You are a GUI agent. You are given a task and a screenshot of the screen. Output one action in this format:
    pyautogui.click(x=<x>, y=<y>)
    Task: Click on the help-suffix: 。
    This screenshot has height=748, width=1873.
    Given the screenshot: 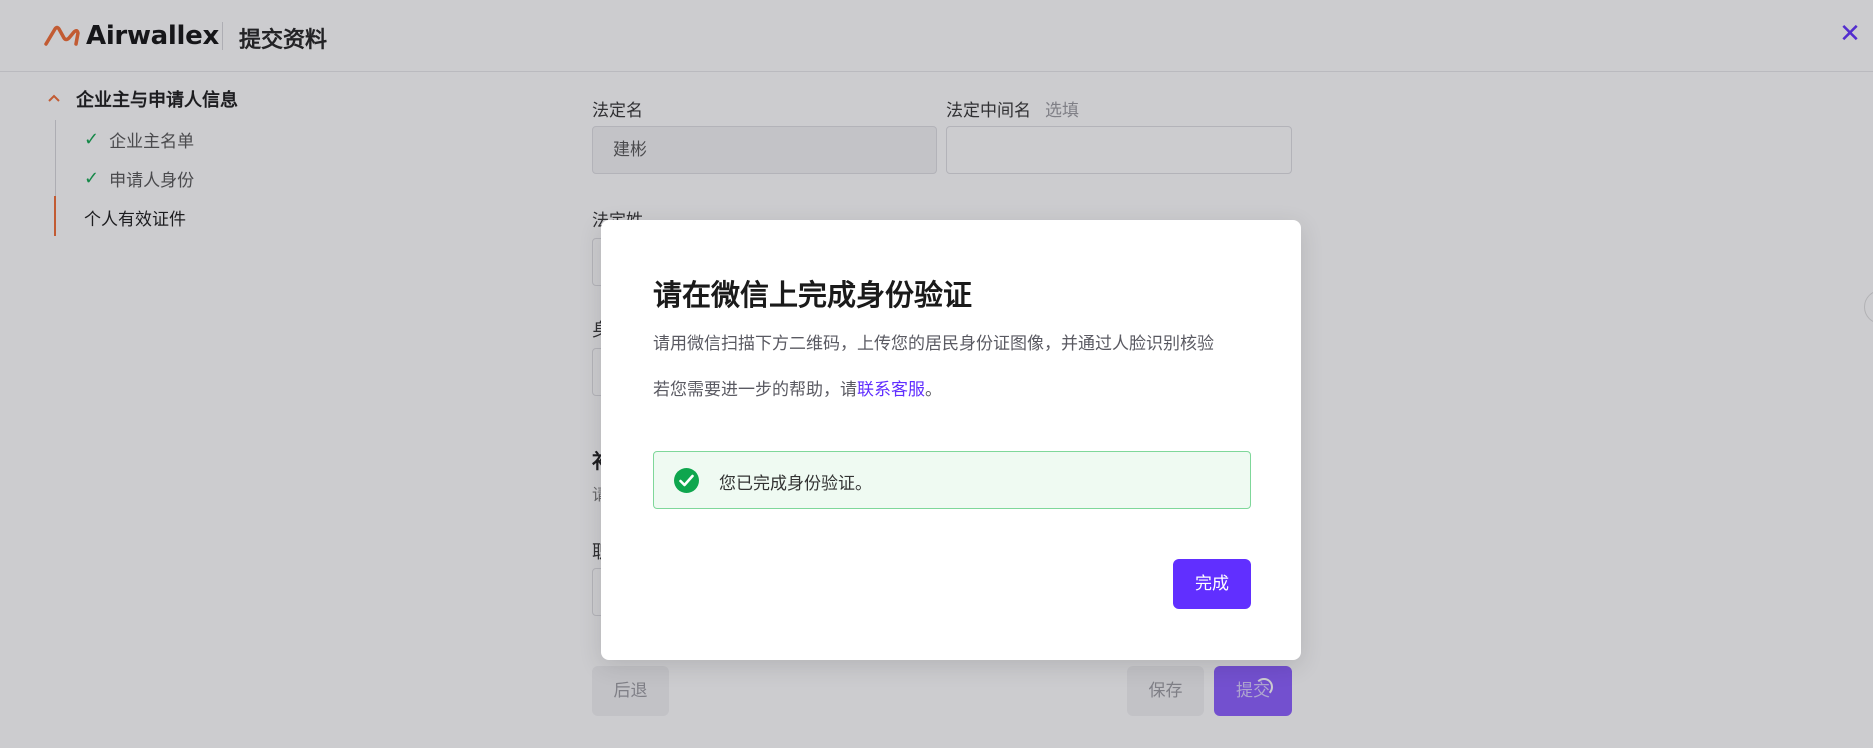 What is the action you would take?
    pyautogui.click(x=933, y=390)
    